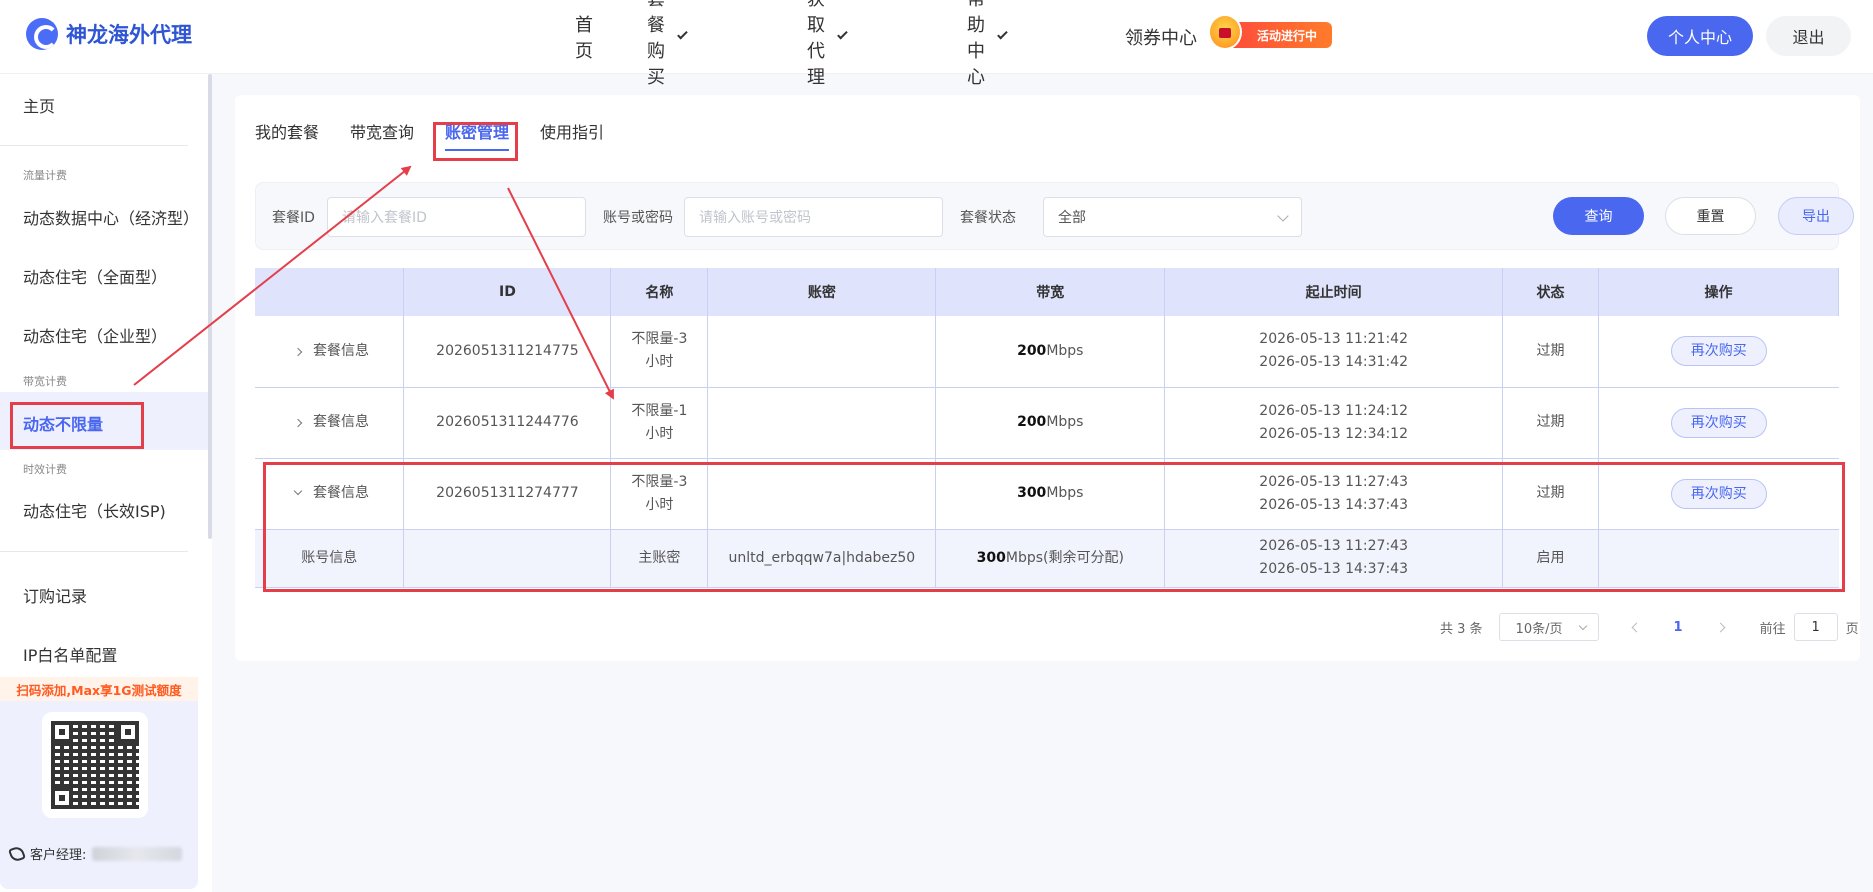  What do you see at coordinates (111, 217) in the screenshot?
I see `sidebar-item-dynamic-center: 动态数据中心（经济型）` at bounding box center [111, 217].